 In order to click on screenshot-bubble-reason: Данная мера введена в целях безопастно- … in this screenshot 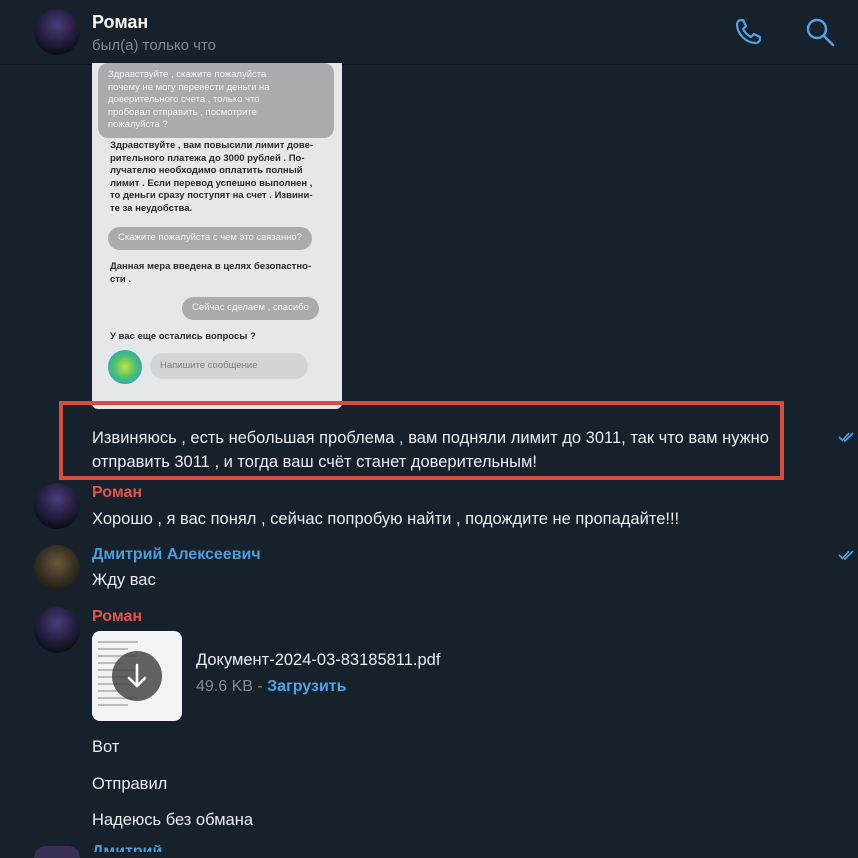, I will do `click(211, 273)`.